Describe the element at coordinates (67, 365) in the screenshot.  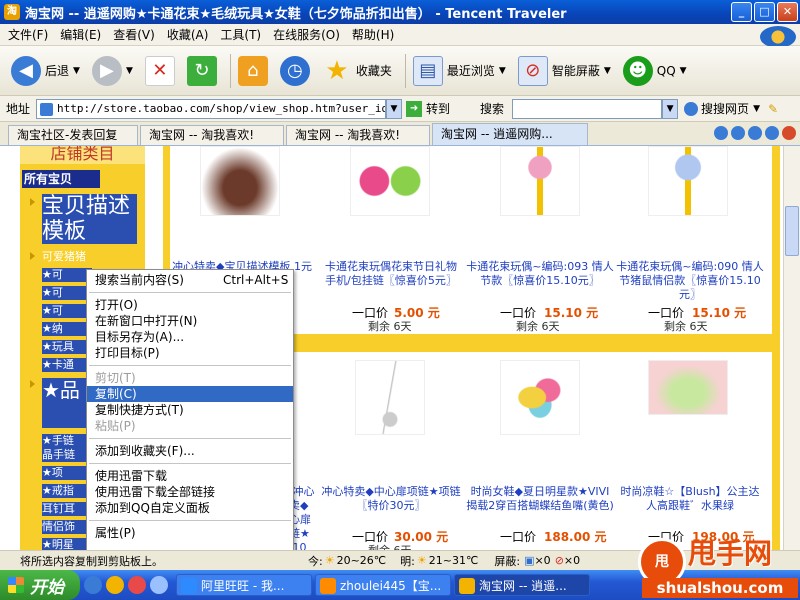
I see `category-link: ★卡通` at that location.